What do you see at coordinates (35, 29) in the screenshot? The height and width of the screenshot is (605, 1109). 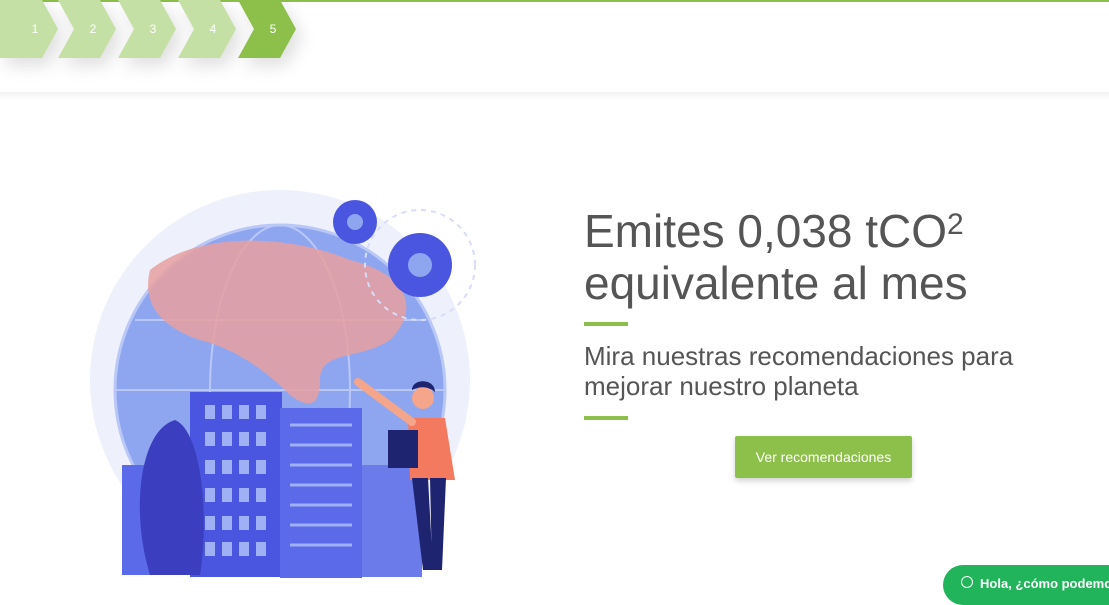 I see `step-1-label: 1` at bounding box center [35, 29].